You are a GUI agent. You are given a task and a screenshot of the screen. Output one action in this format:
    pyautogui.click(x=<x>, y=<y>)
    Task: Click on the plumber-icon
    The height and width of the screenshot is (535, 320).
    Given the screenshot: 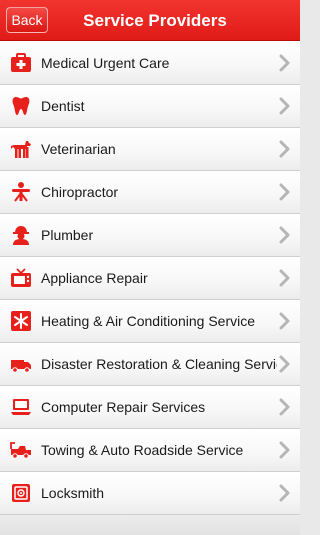 What is the action you would take?
    pyautogui.click(x=21, y=235)
    